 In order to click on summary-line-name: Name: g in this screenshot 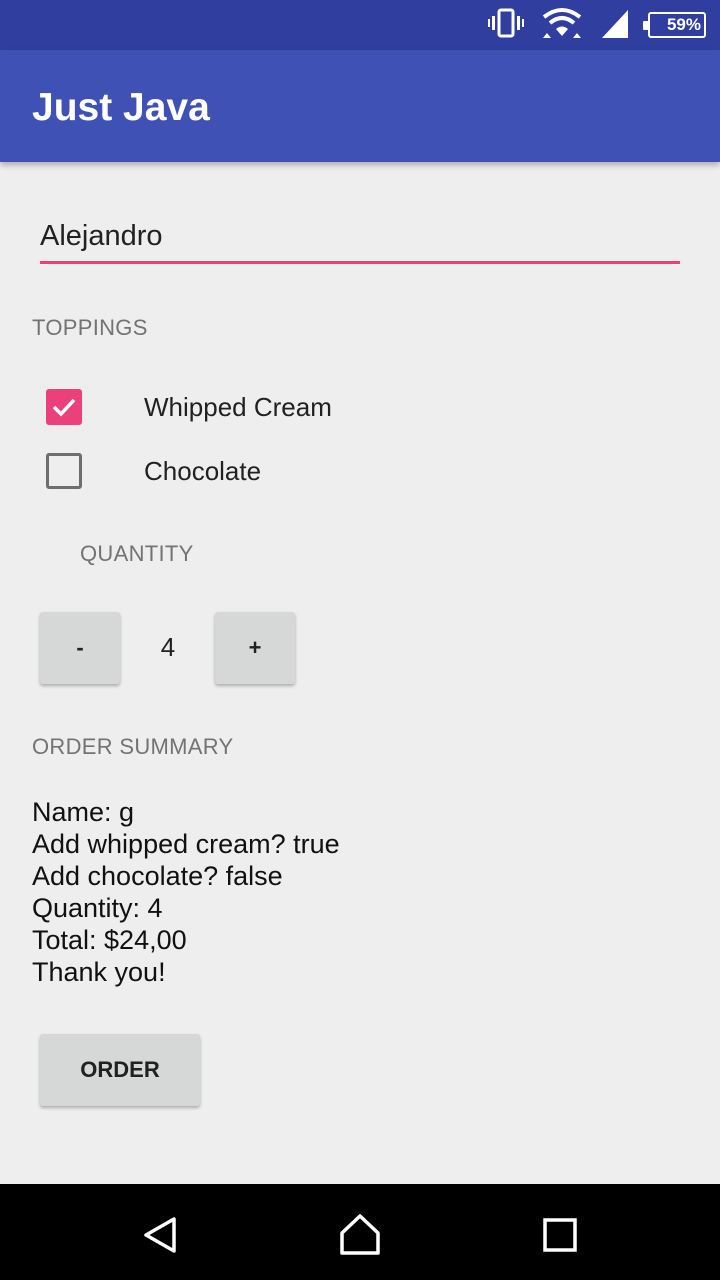, I will do `click(83, 812)`.